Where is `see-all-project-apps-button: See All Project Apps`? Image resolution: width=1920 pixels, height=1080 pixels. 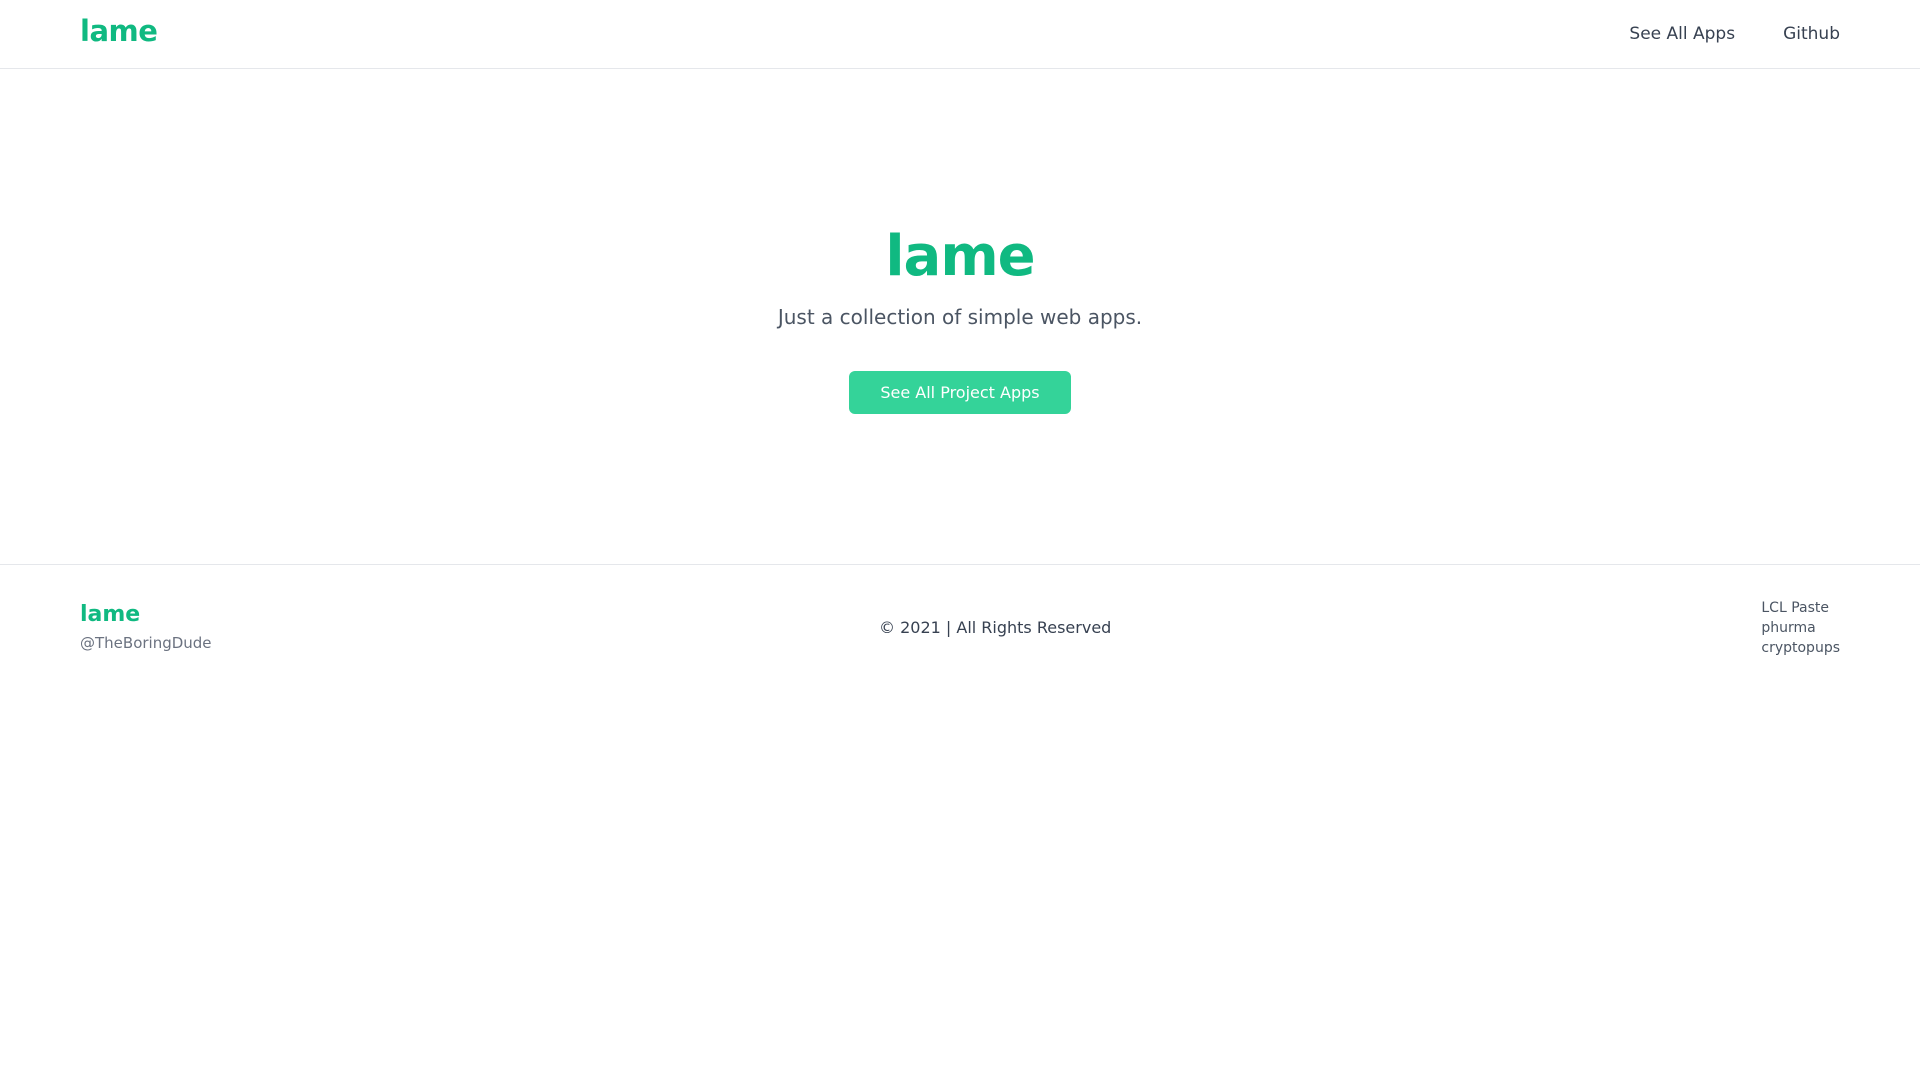 see-all-project-apps-button: See All Project Apps is located at coordinates (960, 392).